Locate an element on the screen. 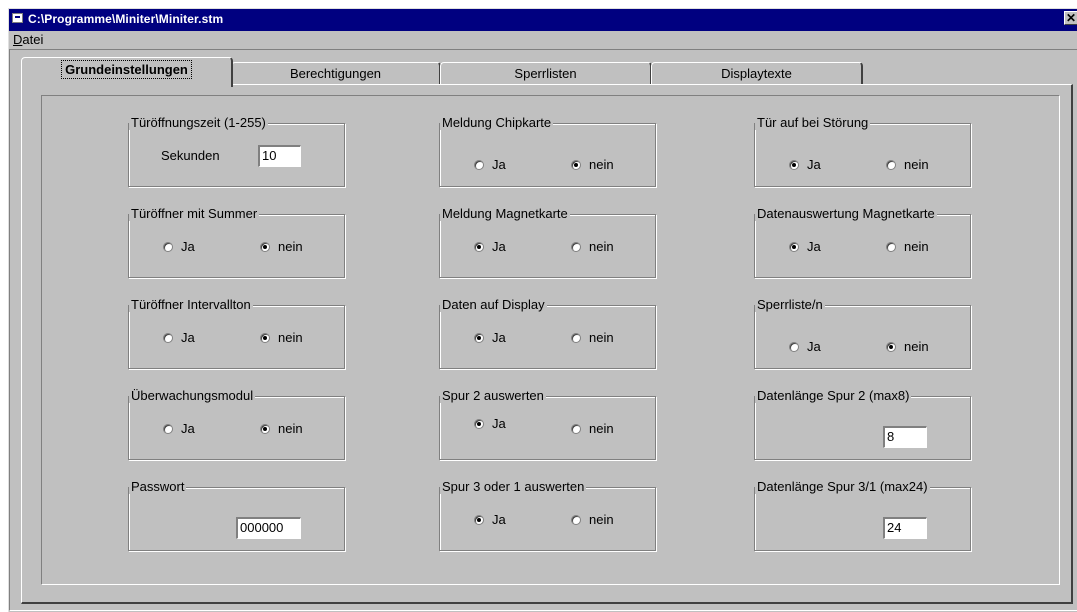 The width and height of the screenshot is (1077, 612). tab-label: Displaytexte is located at coordinates (756, 73).